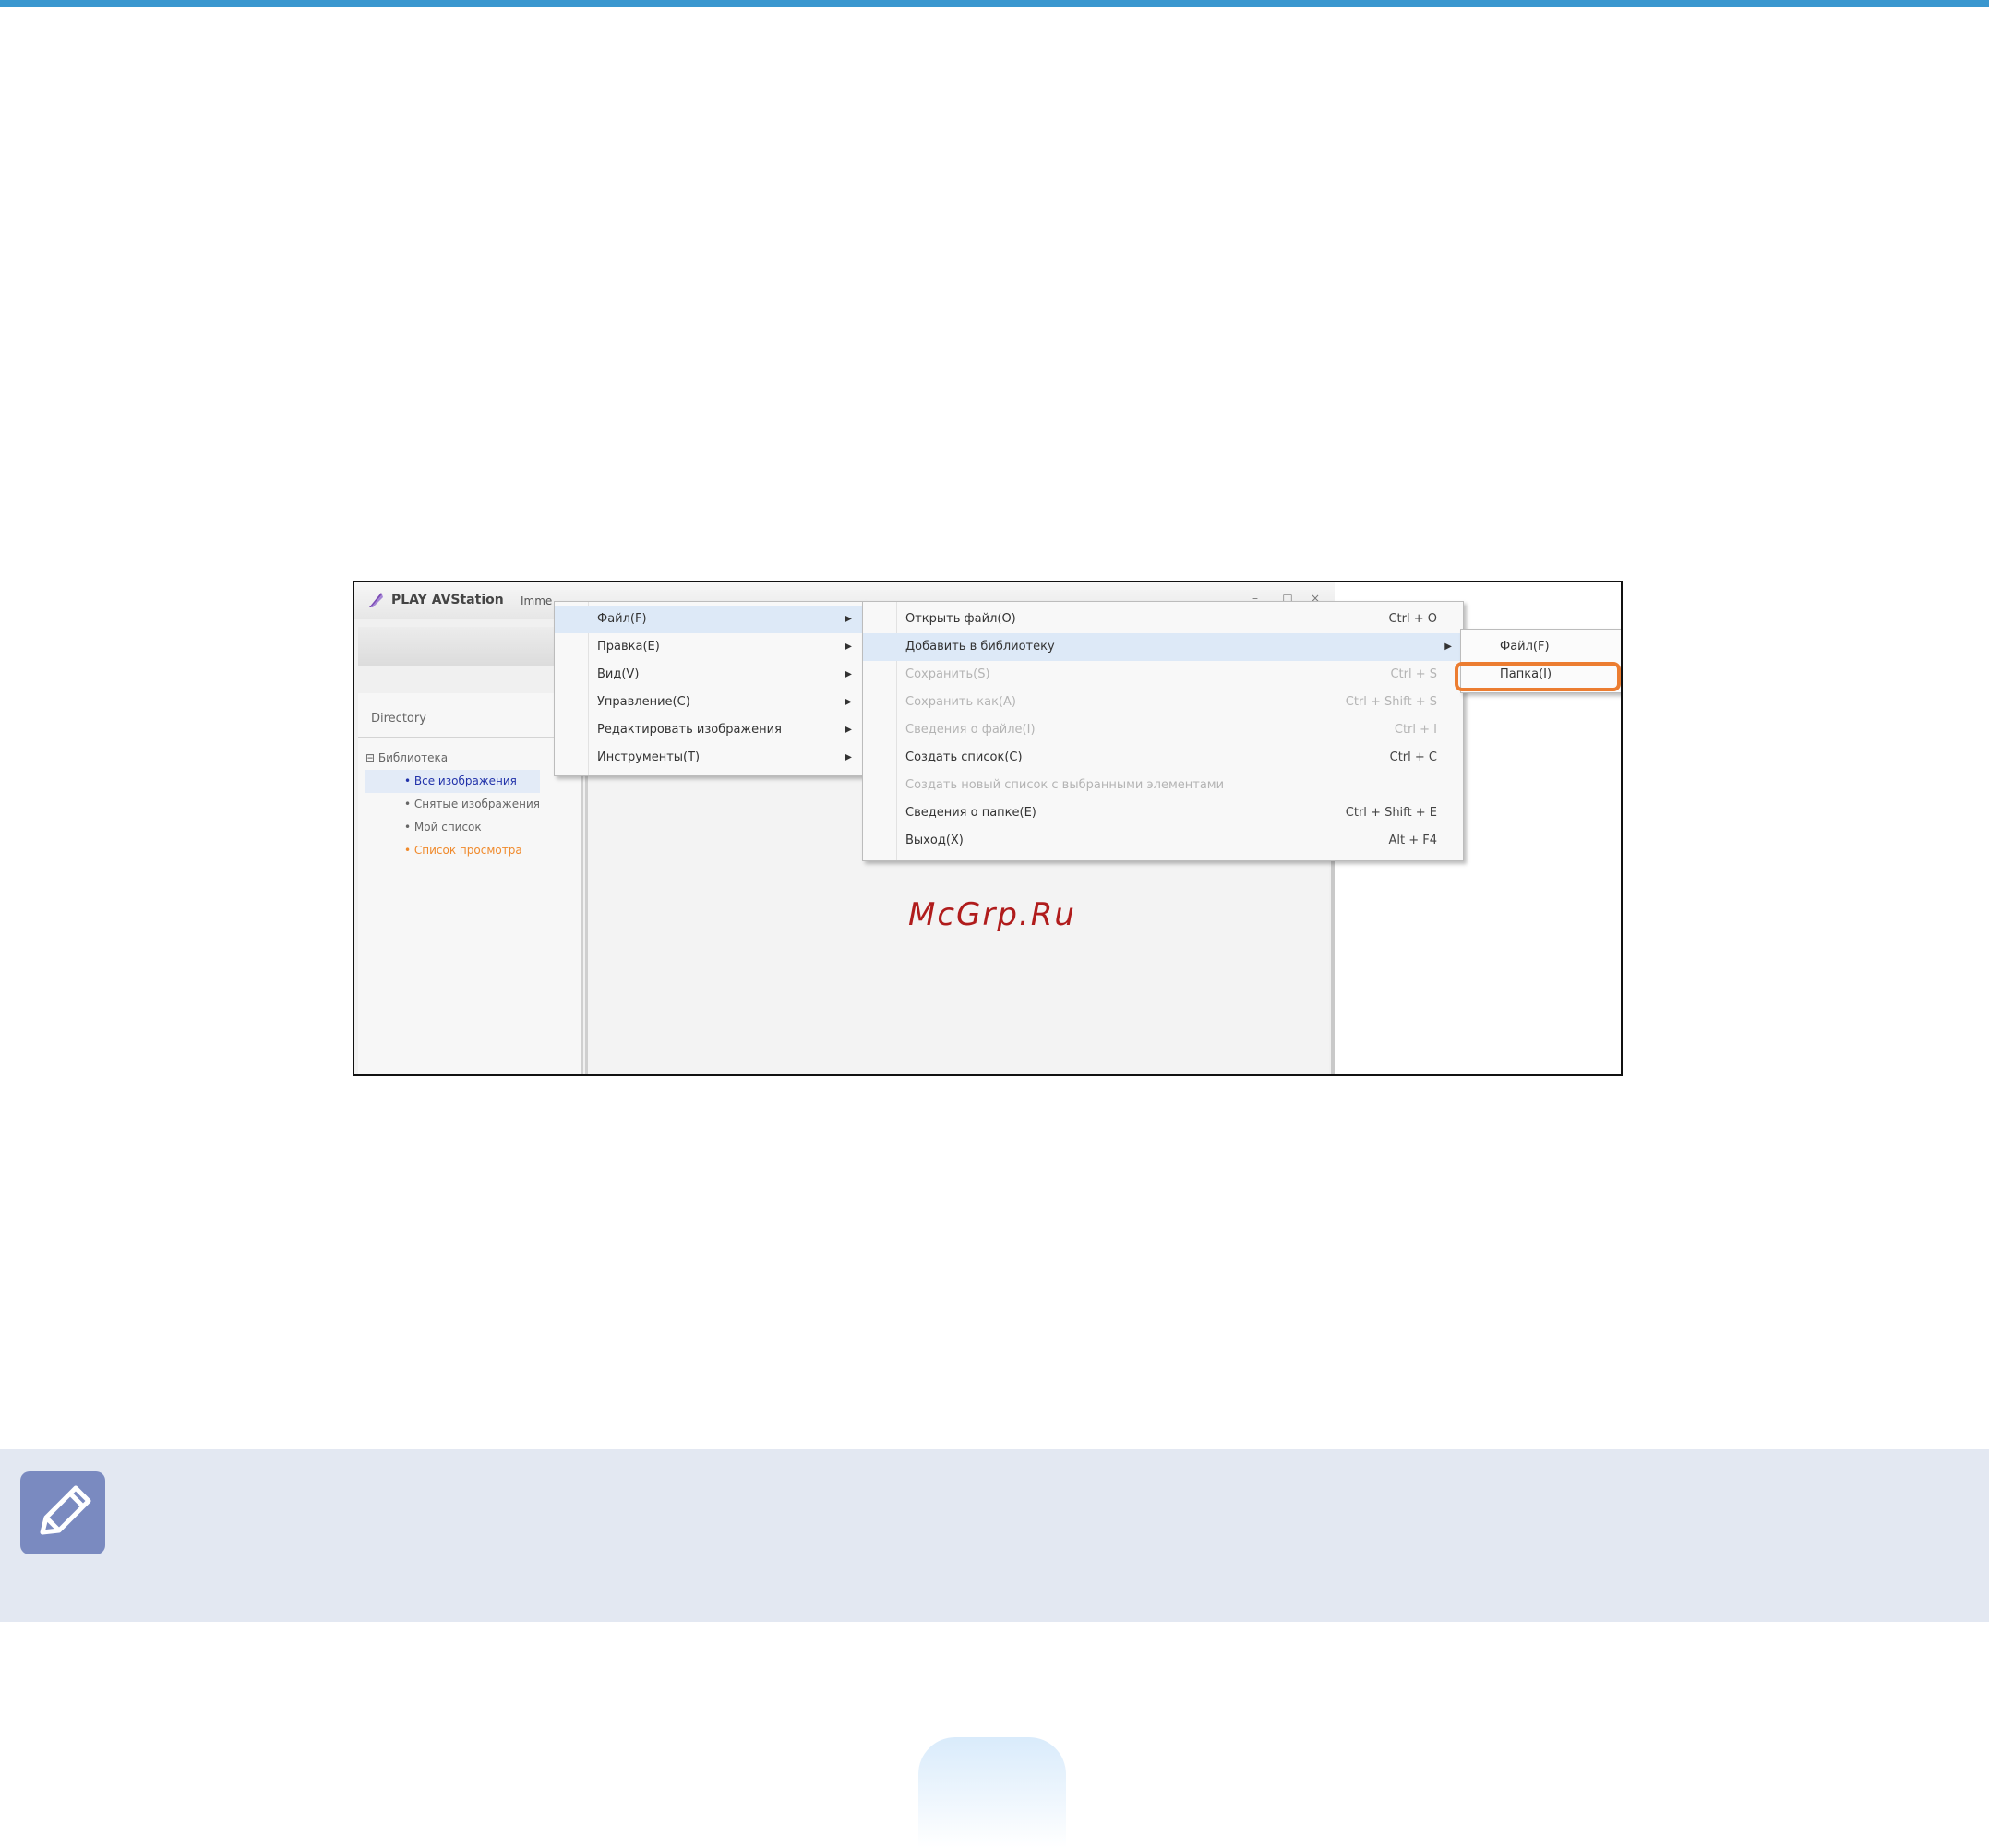 Image resolution: width=1989 pixels, height=1848 pixels. Describe the element at coordinates (1163, 758) in the screenshot. I see `menu-item-create-list: Создать список(C) Ctrl + C` at that location.